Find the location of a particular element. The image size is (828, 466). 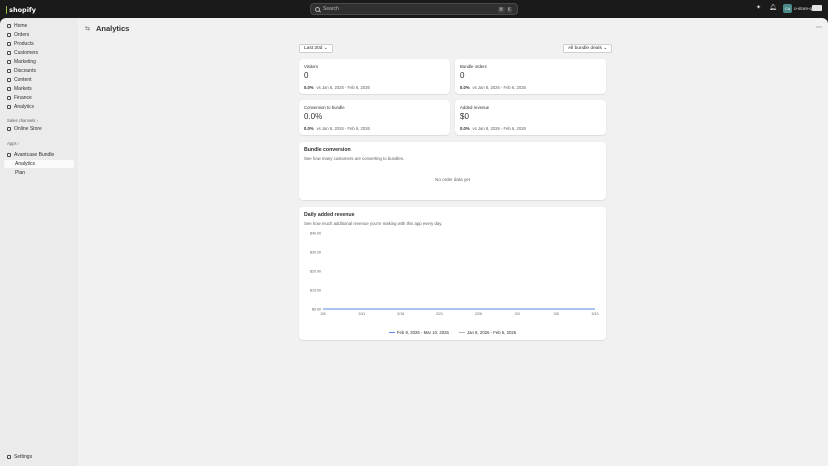

command-key: ⌘ is located at coordinates (501, 9).